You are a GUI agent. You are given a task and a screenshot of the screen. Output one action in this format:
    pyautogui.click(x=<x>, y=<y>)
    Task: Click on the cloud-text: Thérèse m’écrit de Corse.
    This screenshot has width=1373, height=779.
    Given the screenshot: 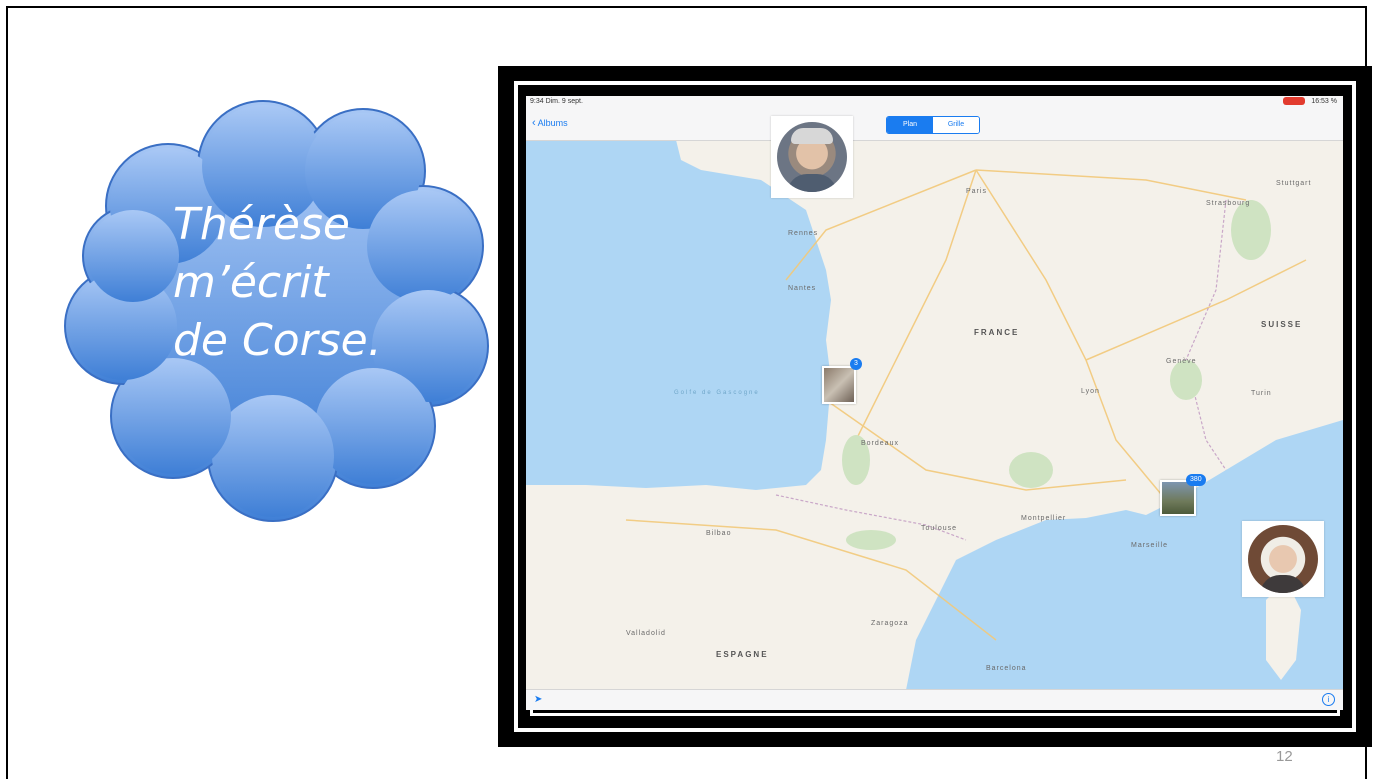 What is the action you would take?
    pyautogui.click(x=318, y=283)
    